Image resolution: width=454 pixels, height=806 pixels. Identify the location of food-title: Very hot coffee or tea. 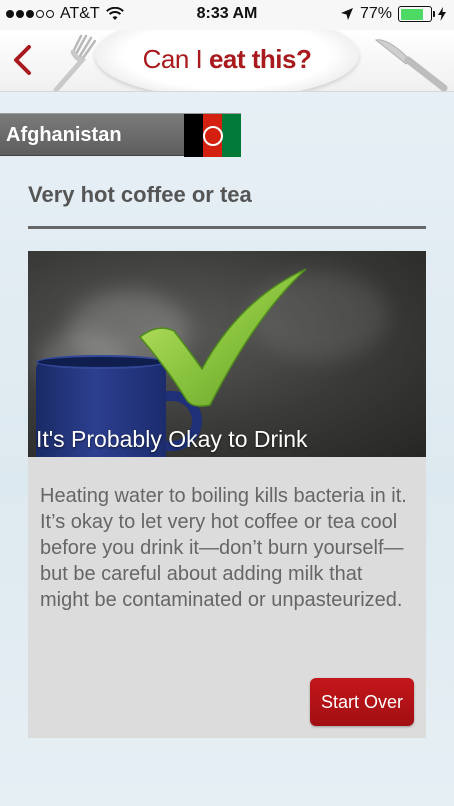
(140, 194).